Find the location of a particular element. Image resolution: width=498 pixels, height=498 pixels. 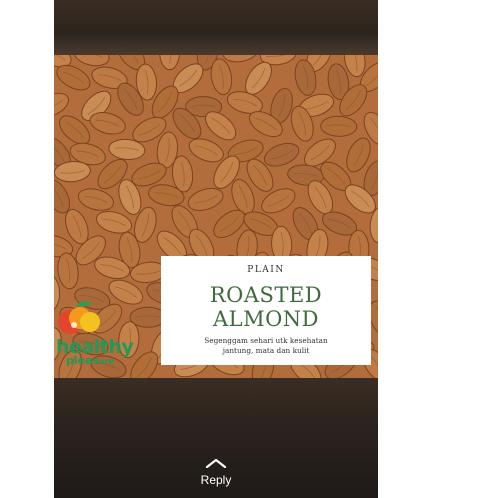

brand-name-second-line: pleasure is located at coordinates (90, 361).